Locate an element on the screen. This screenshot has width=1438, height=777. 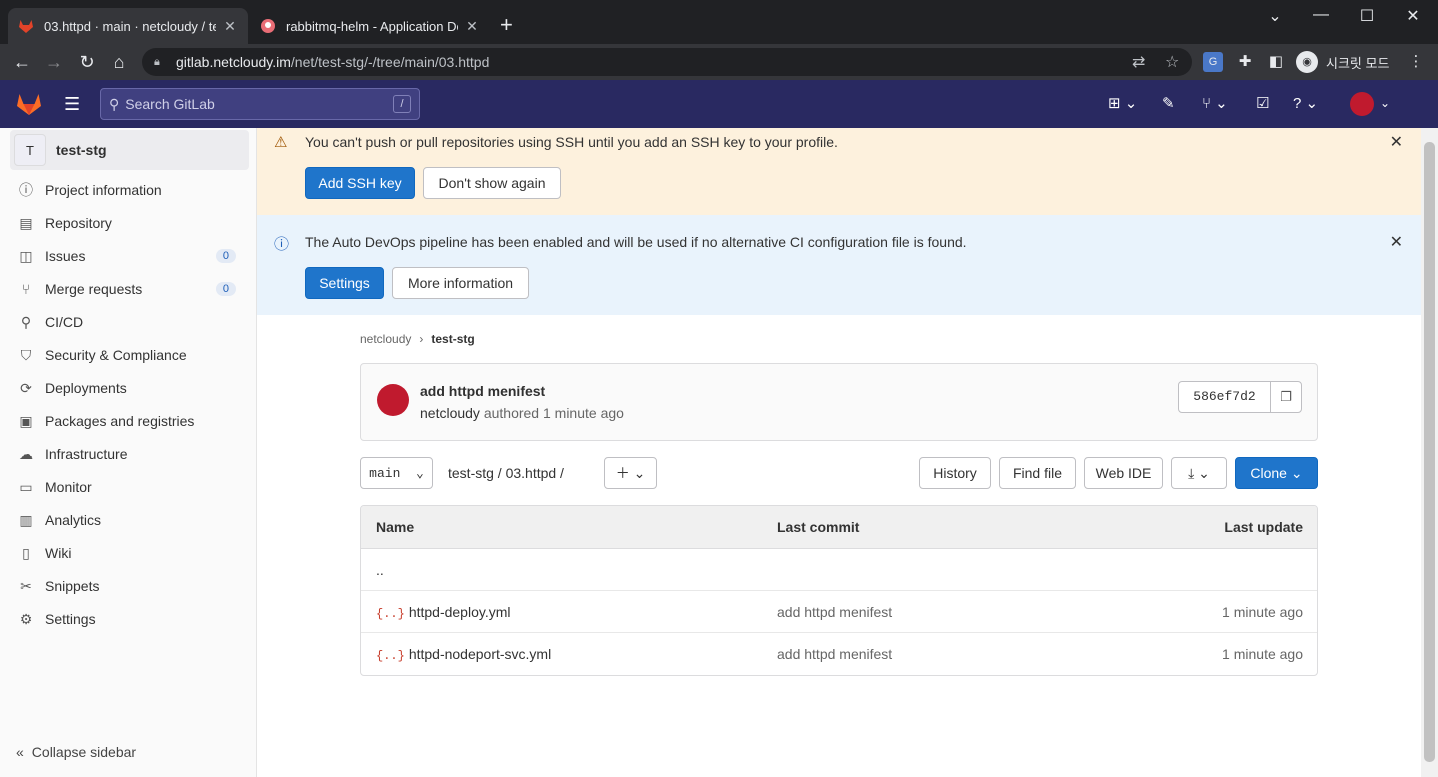
add-ssh-key-button: Add SSH key is located at coordinates (360, 183).